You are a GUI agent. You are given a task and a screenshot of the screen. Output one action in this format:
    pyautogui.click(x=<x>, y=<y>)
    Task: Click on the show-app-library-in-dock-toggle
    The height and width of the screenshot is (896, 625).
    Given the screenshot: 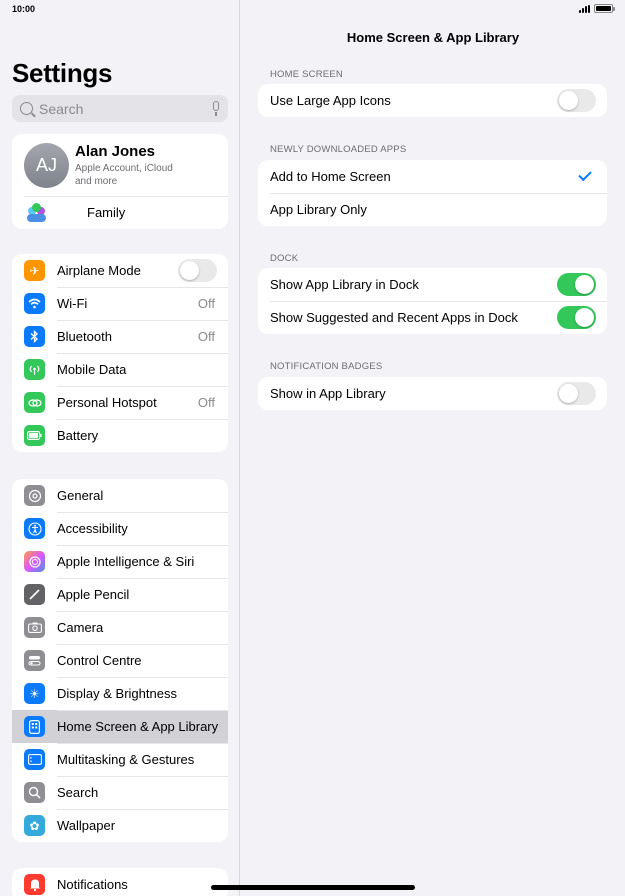 What is the action you would take?
    pyautogui.click(x=576, y=284)
    